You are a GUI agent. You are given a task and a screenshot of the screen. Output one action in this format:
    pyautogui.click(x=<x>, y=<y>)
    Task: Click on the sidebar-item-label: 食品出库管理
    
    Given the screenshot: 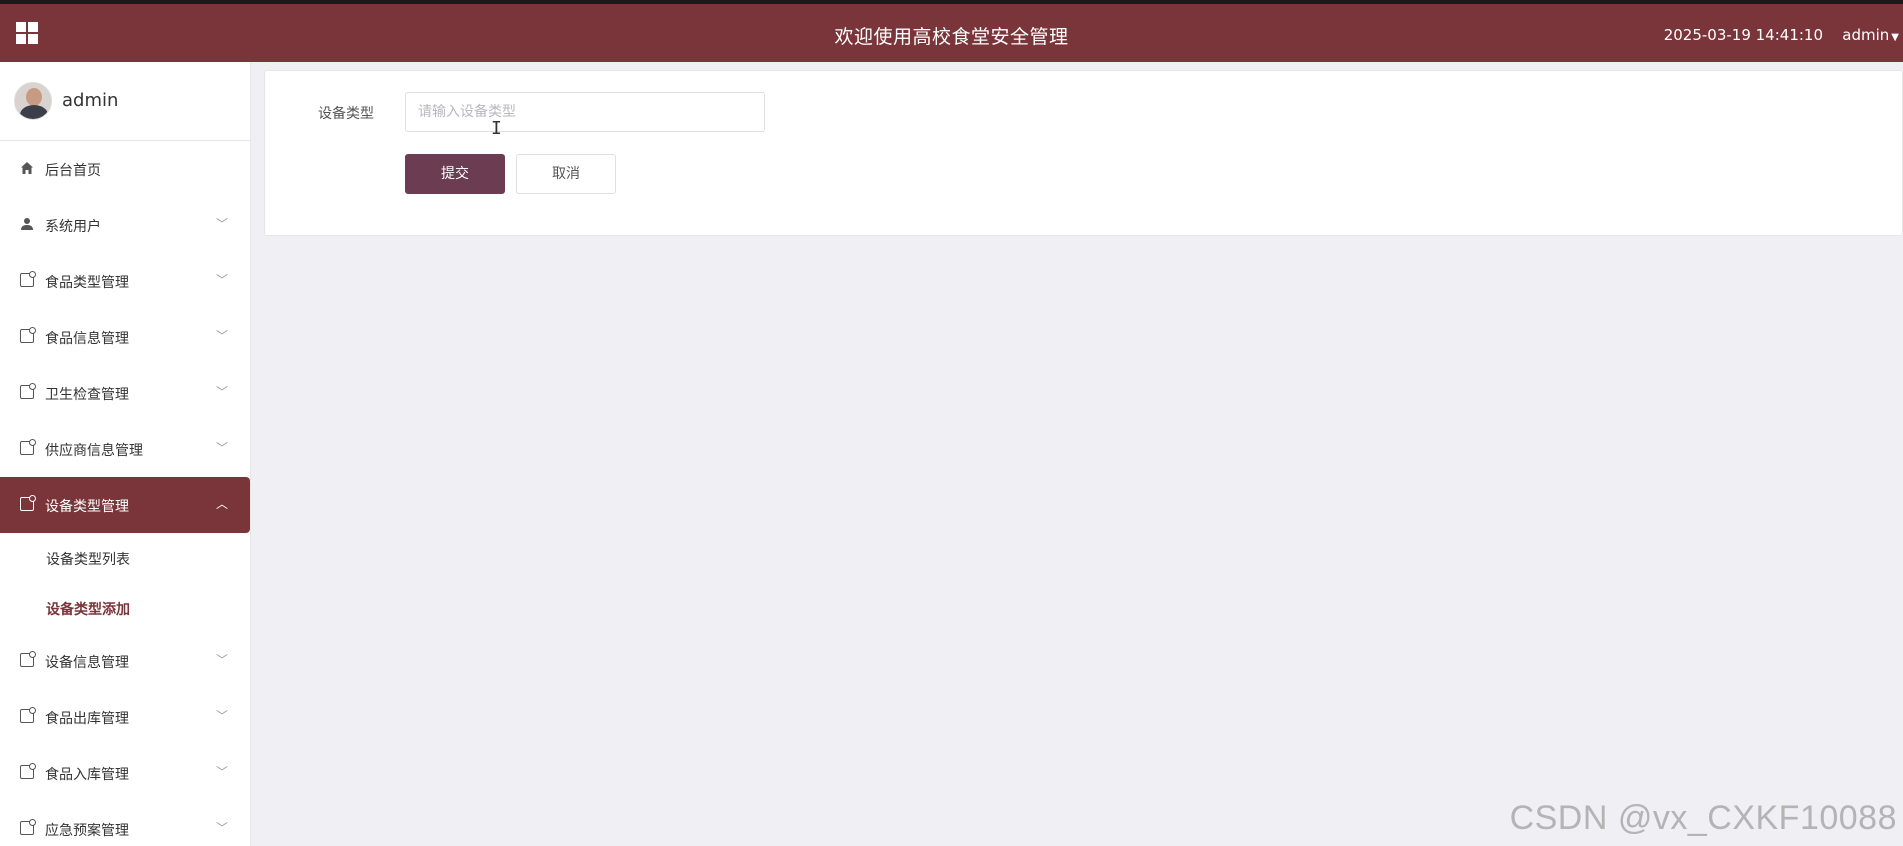 What is the action you would take?
    pyautogui.click(x=87, y=719)
    